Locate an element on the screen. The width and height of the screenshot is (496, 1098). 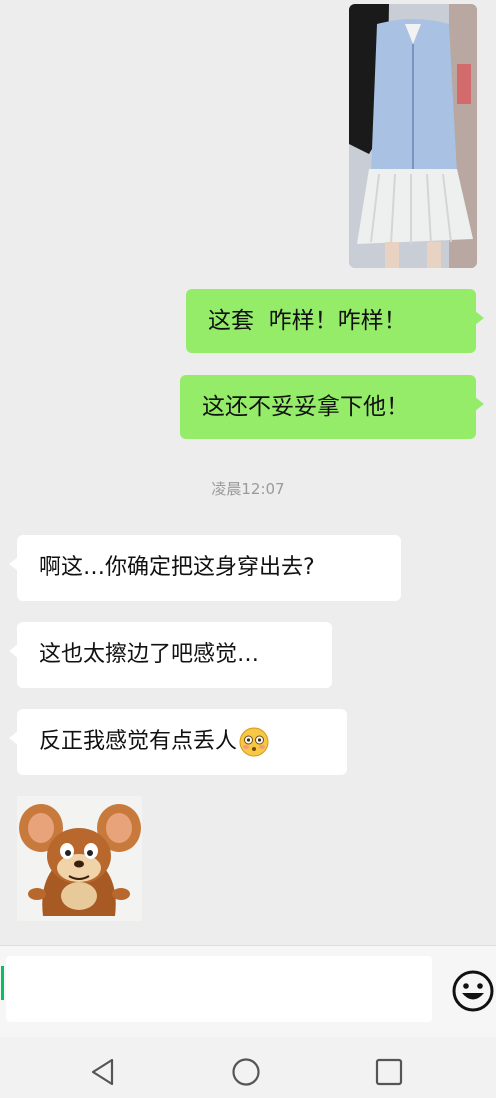
smiley-face-icon is located at coordinates (473, 991).